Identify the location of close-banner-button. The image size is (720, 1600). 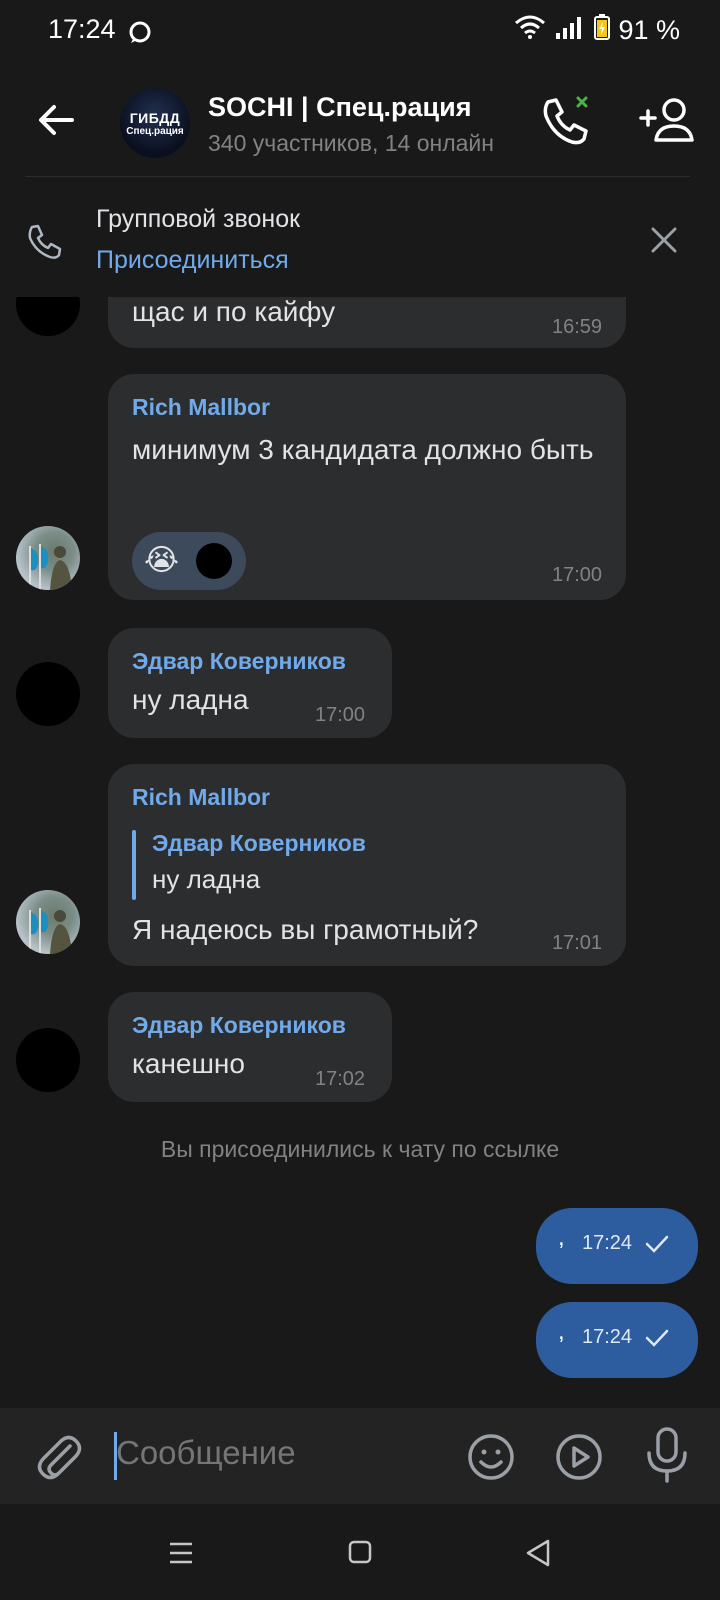
(664, 240).